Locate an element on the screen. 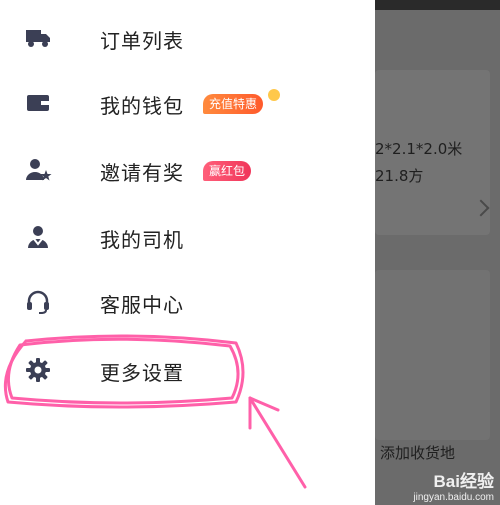 This screenshot has width=500, height=505. promo-badge: 充值特惠 is located at coordinates (233, 104).